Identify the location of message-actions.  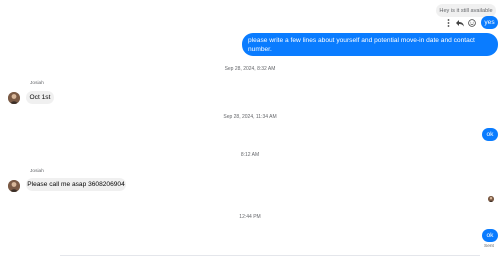
(460, 23).